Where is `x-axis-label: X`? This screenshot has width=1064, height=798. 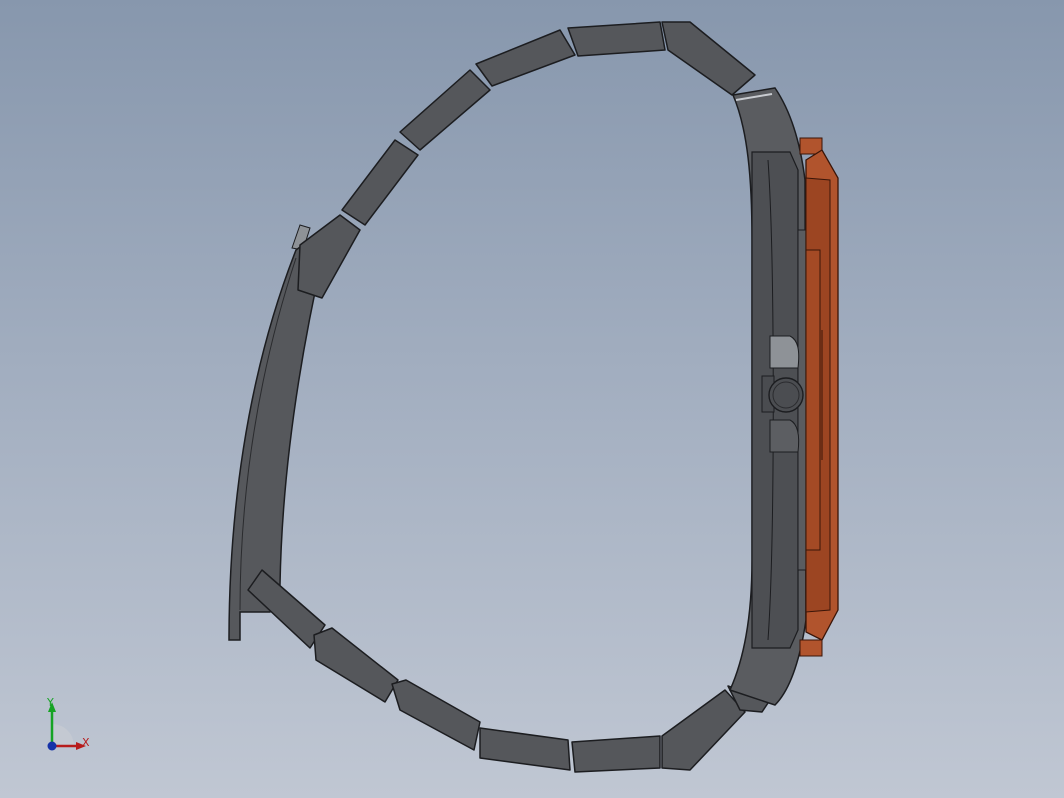 x-axis-label: X is located at coordinates (86, 742).